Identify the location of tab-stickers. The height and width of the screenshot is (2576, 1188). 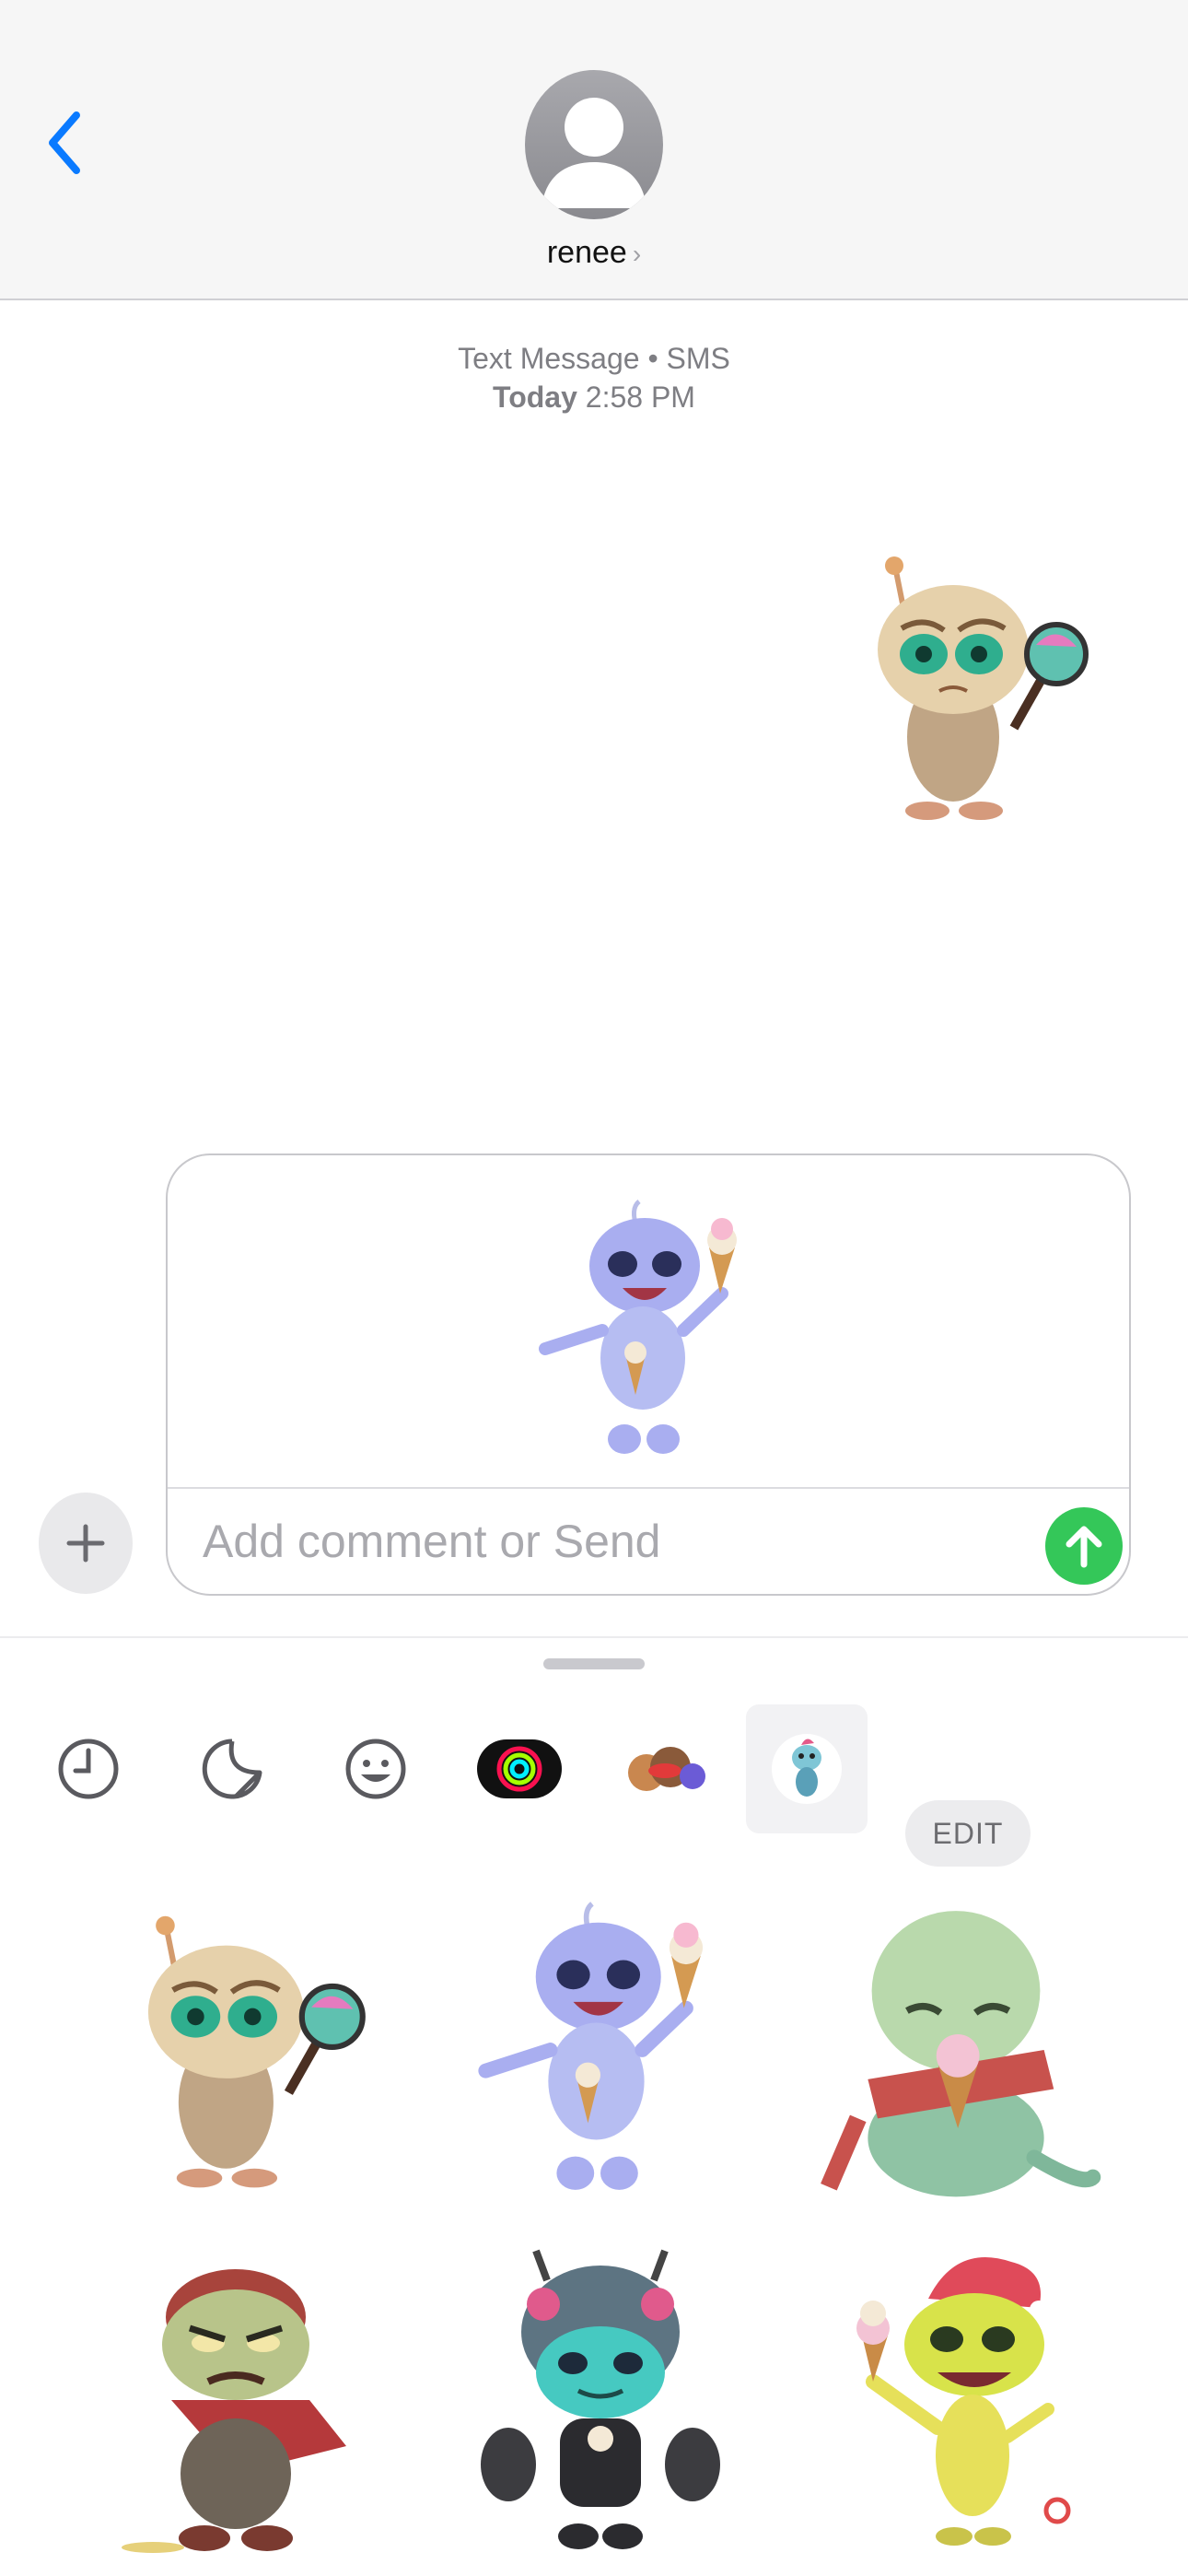
(232, 1768).